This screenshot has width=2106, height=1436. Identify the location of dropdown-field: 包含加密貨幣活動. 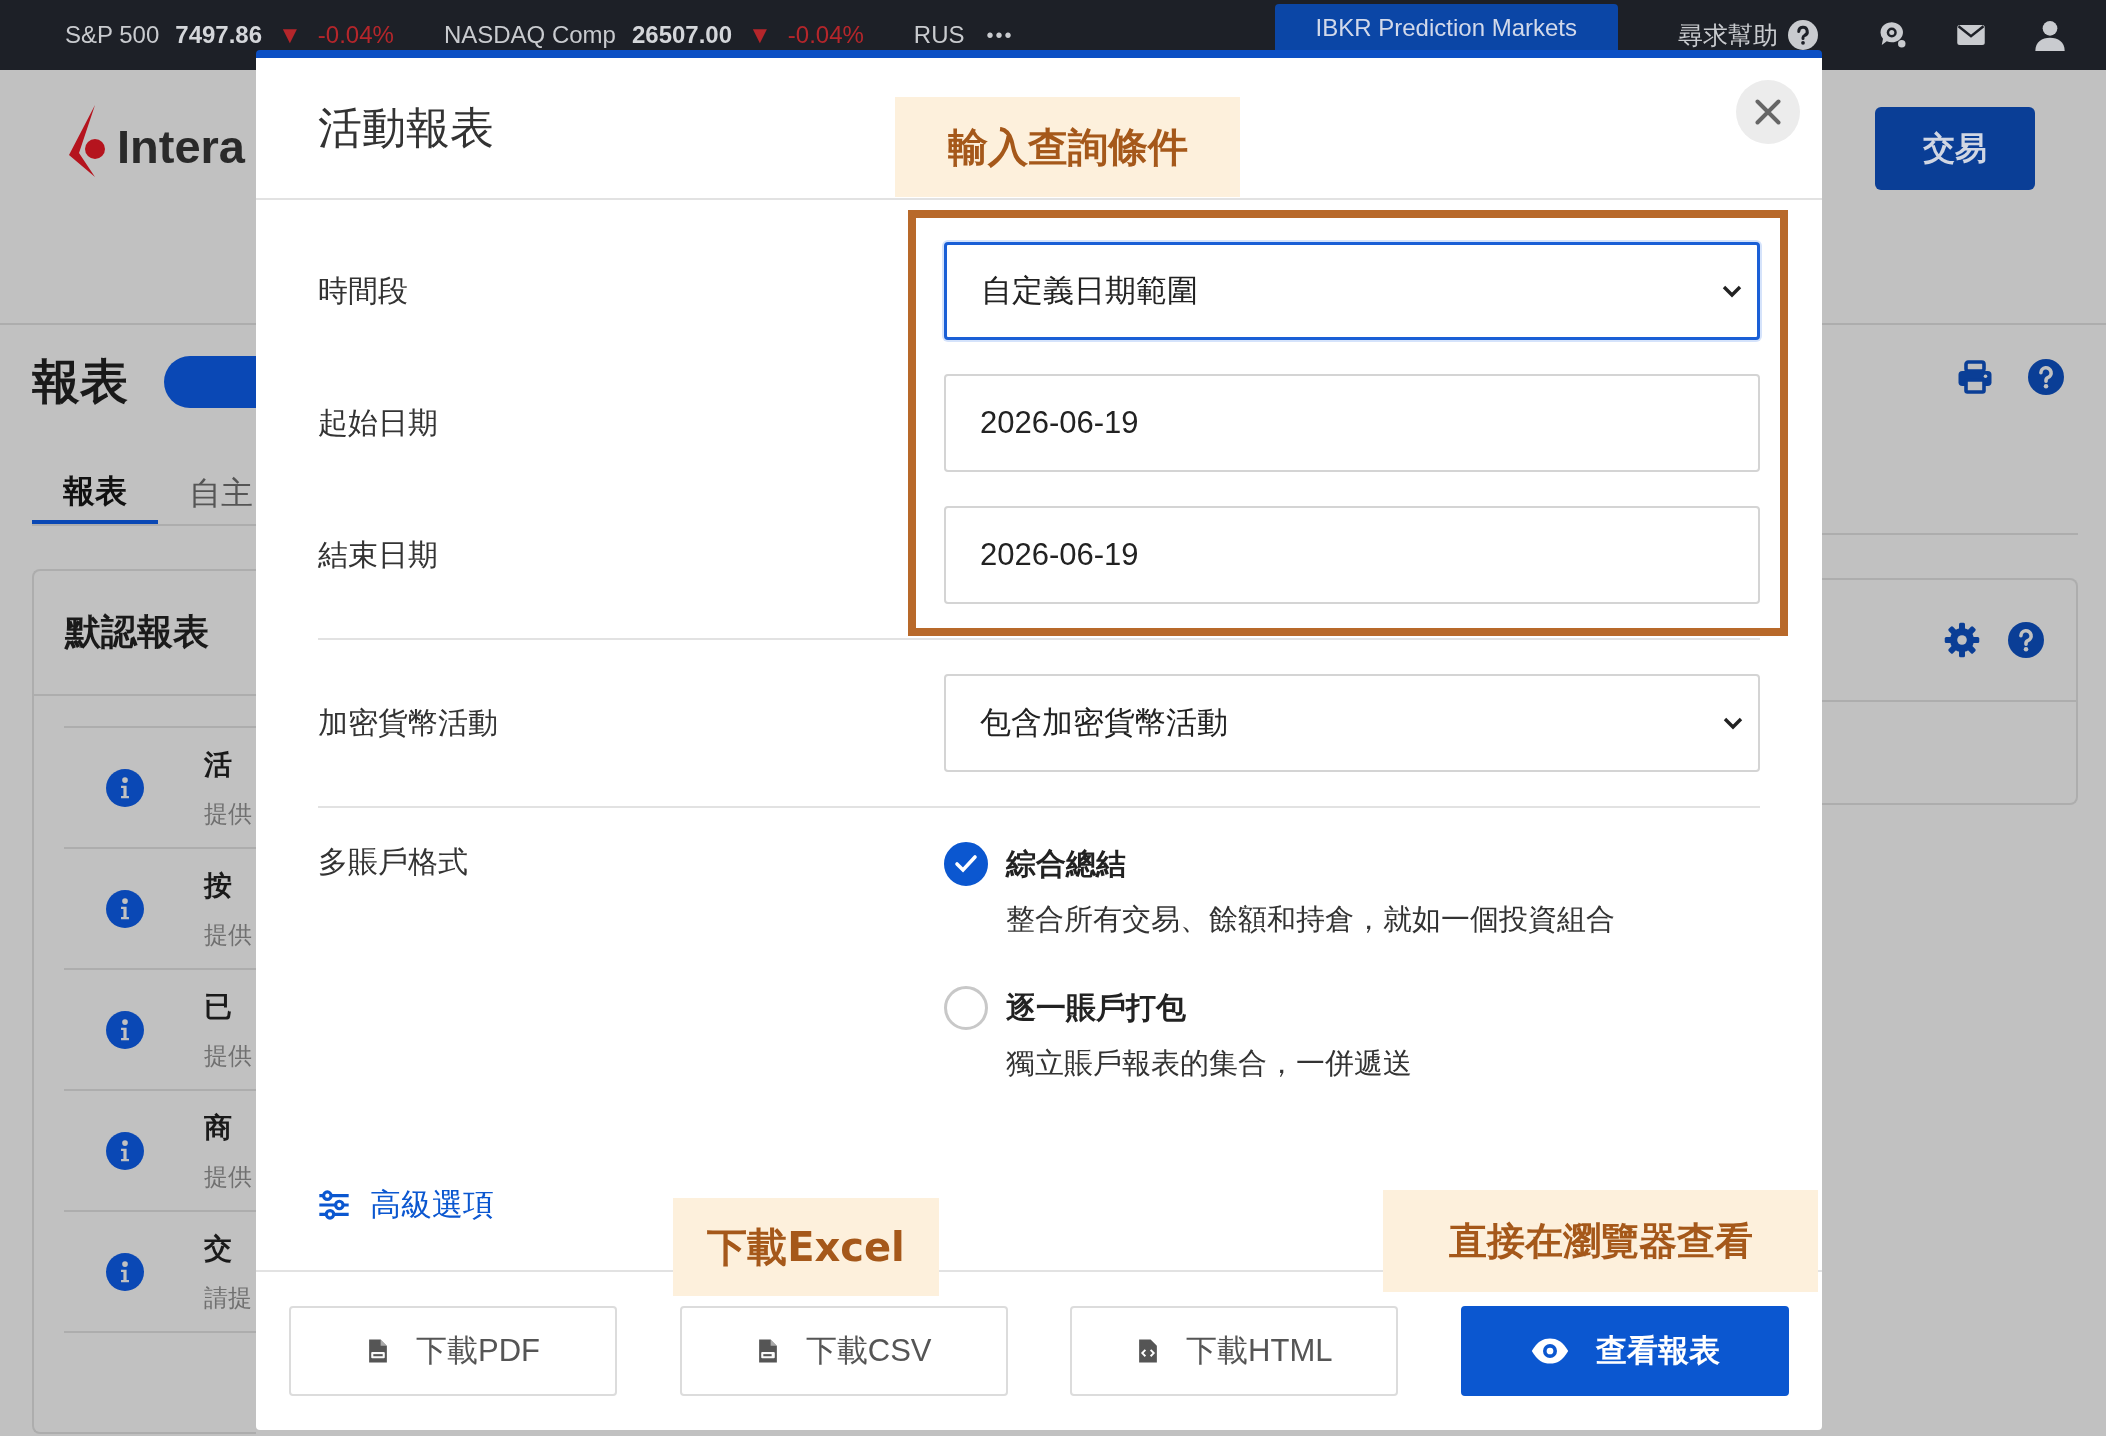
(1352, 723).